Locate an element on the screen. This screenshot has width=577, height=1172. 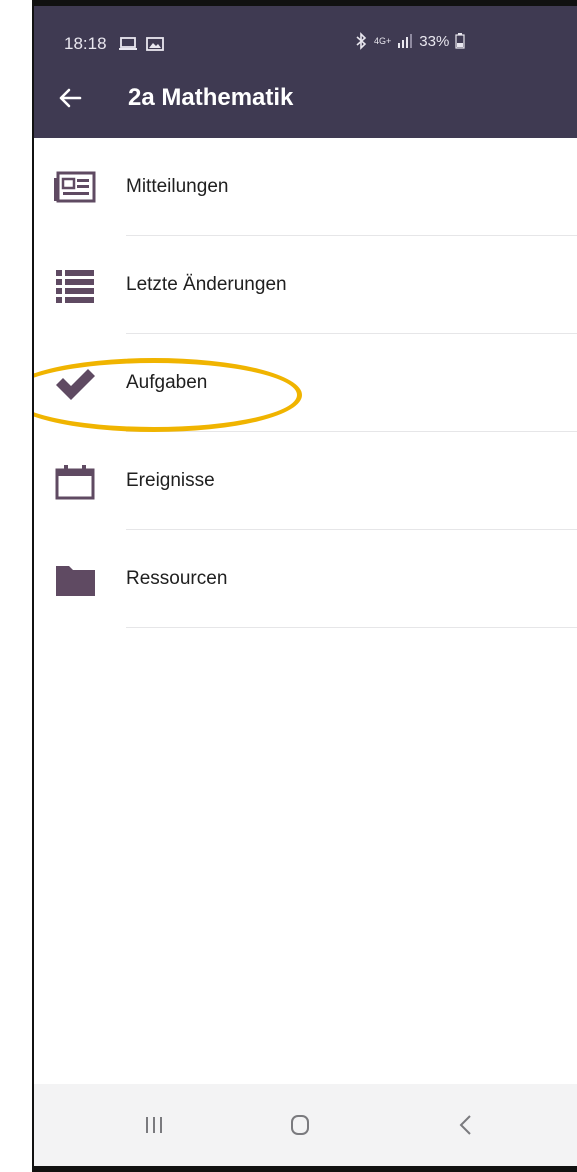
menu-item-ereignisse: Ereignisse is located at coordinates (305, 481).